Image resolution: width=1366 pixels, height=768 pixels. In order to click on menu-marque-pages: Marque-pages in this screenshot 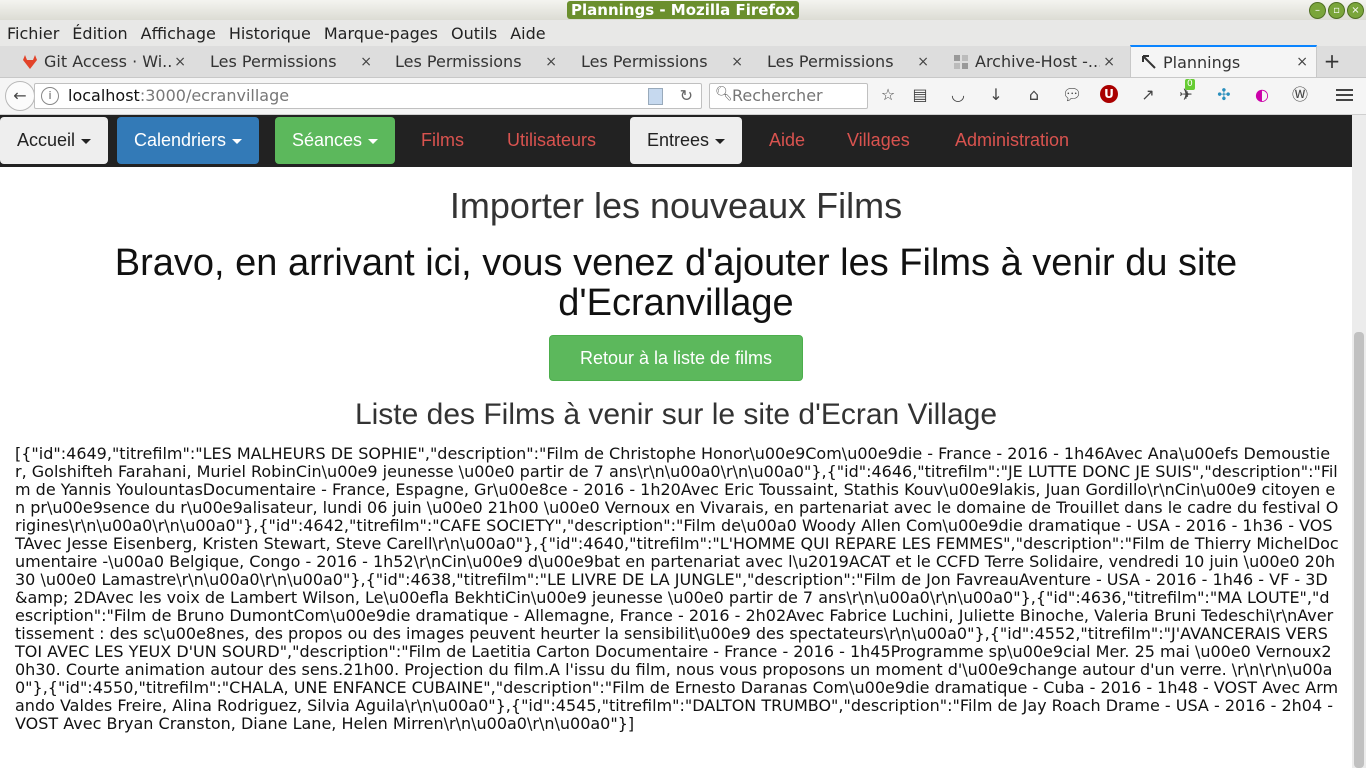, I will do `click(381, 33)`.